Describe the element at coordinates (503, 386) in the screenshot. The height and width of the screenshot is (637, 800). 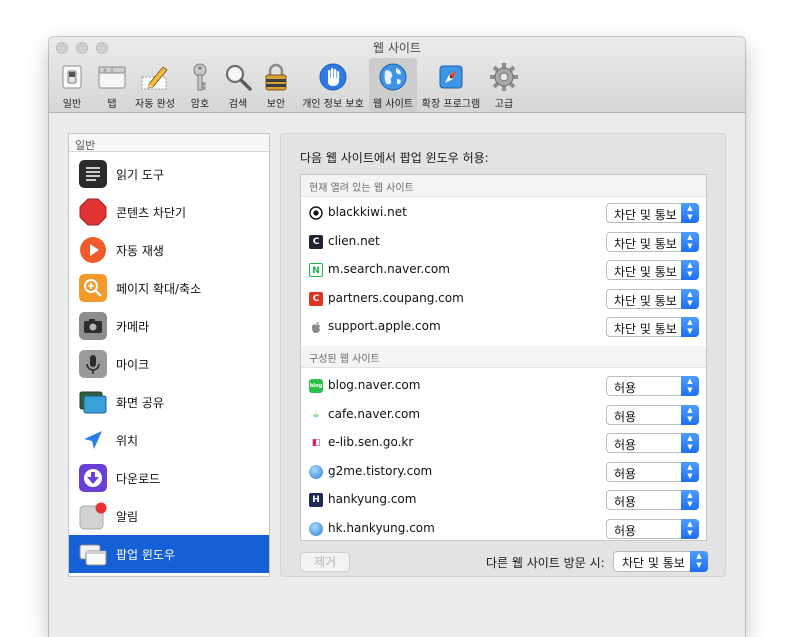
I see `site-row: blog blog.naver.com 허용 ▲ ▼` at that location.